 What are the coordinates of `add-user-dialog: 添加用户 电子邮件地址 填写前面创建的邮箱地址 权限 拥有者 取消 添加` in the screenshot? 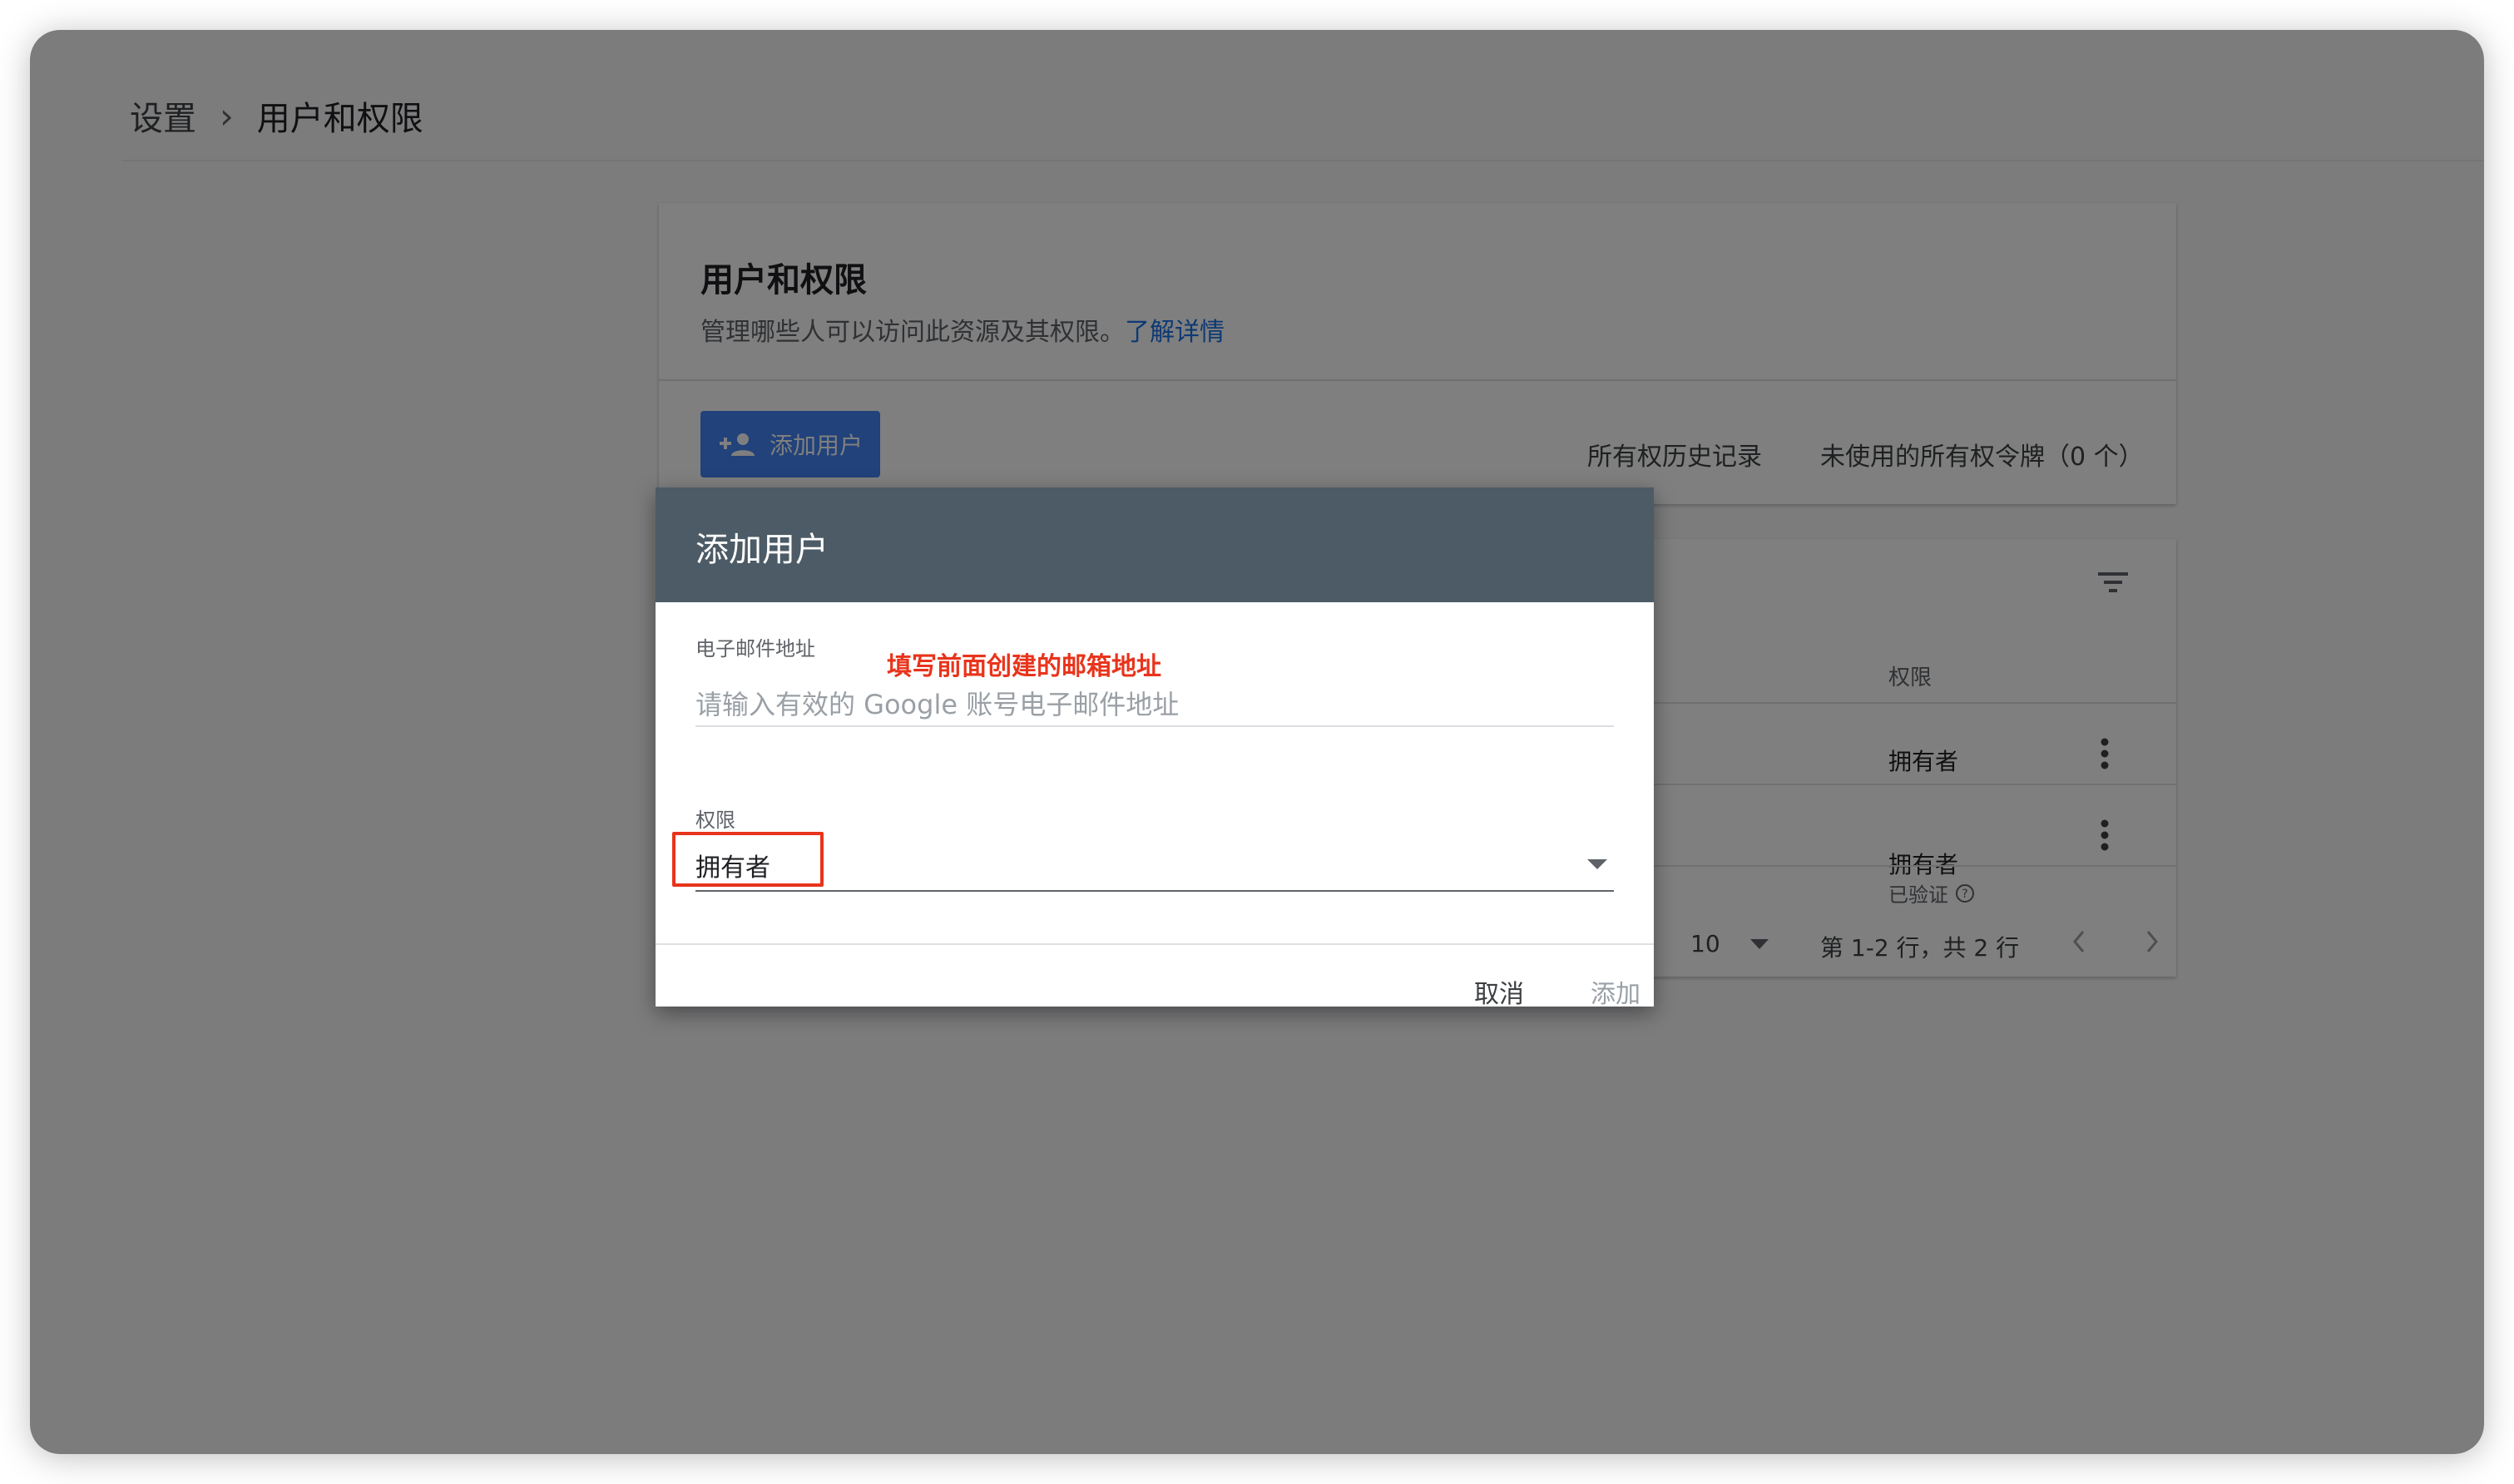 It's located at (1155, 749).